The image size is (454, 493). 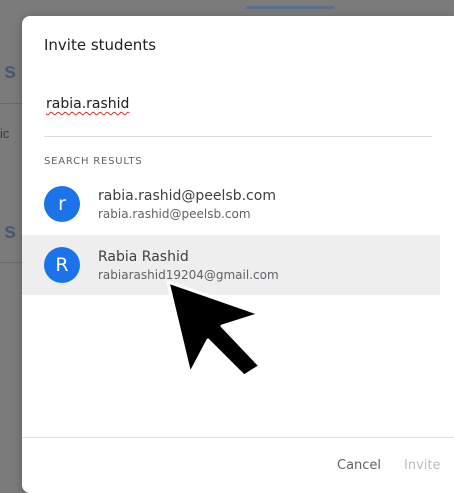 I want to click on cancel-button: Cancel, so click(x=359, y=465).